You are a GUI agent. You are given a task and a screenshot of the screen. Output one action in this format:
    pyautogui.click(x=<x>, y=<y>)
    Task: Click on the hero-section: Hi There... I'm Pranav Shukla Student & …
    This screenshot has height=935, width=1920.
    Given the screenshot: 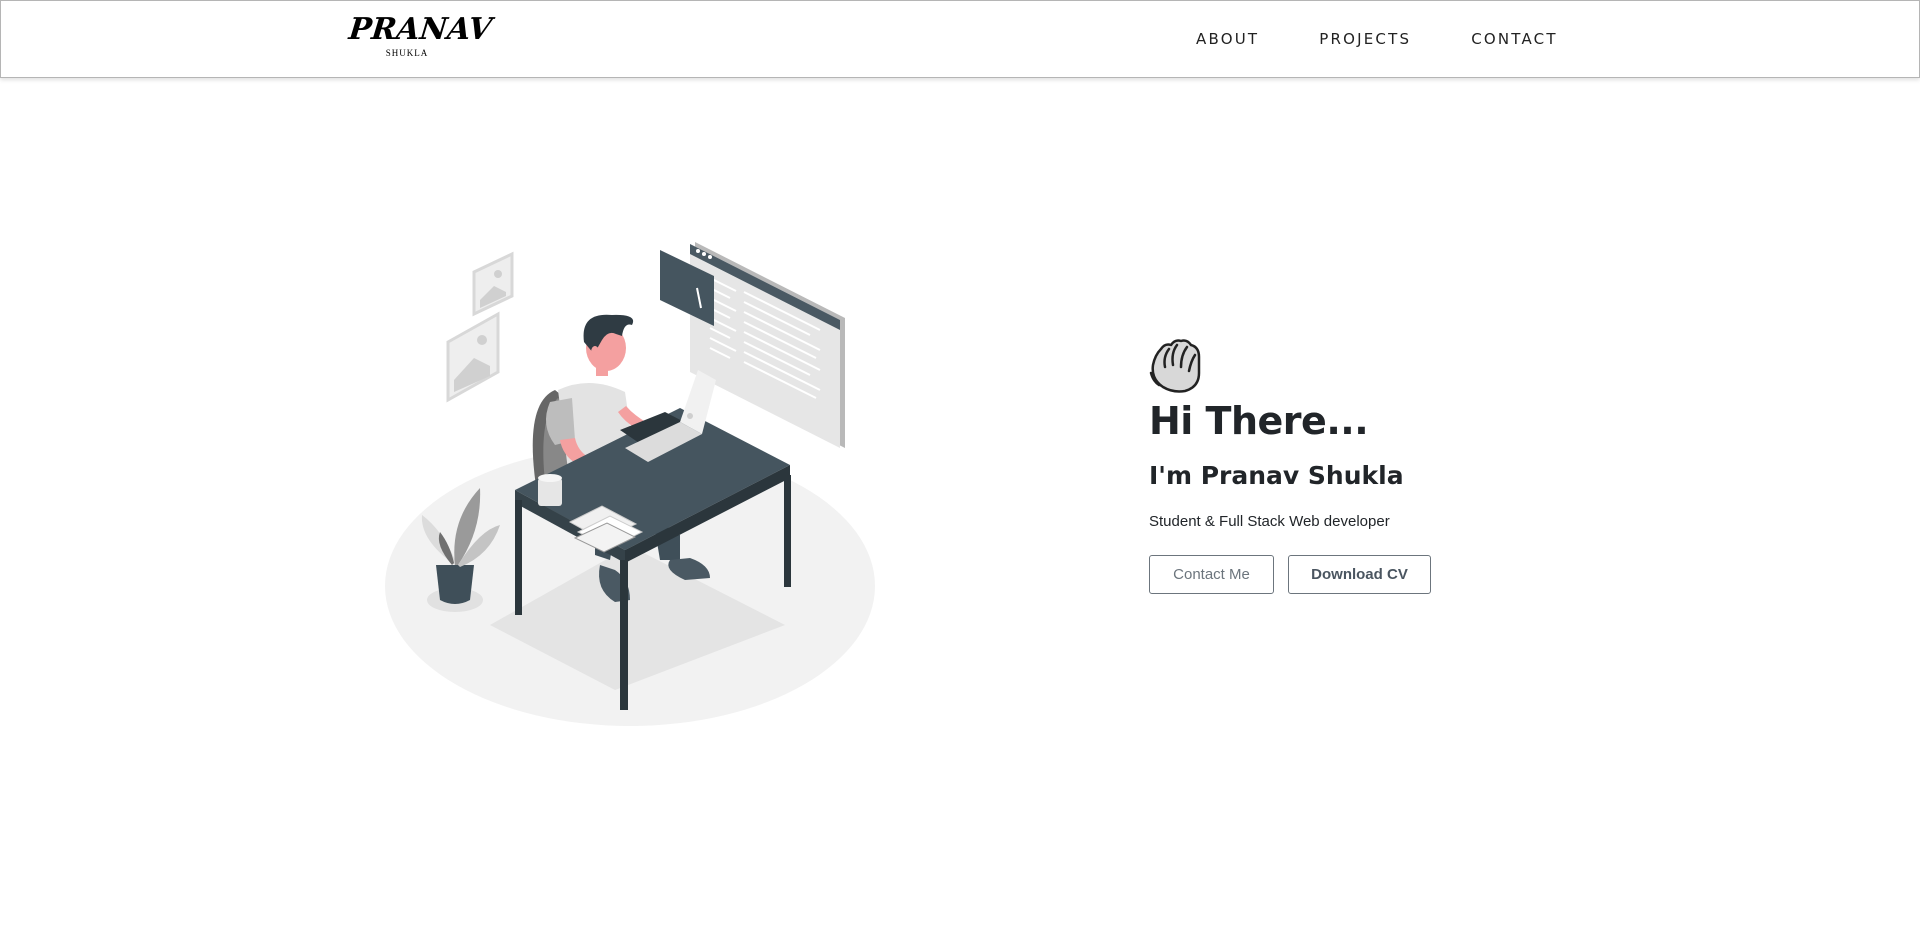 What is the action you would take?
    pyautogui.click(x=1359, y=465)
    